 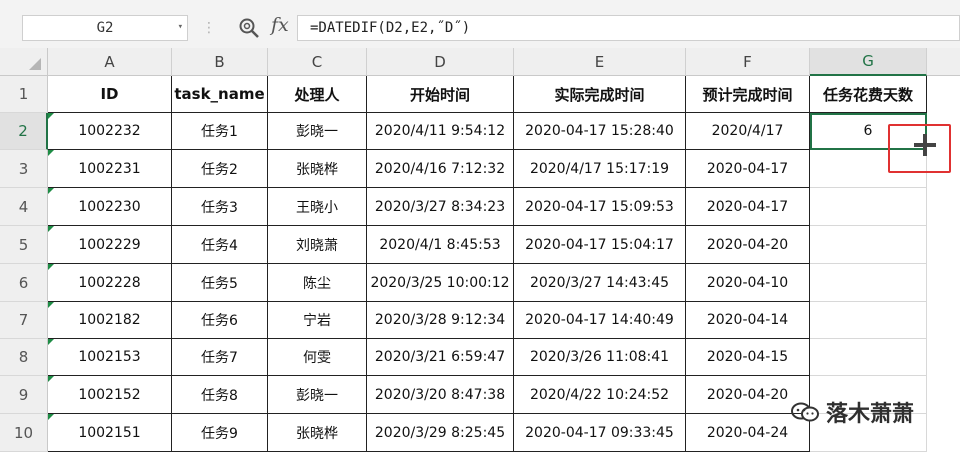 What do you see at coordinates (628, 28) in the screenshot?
I see `formula-input: =DATEDIF(D2,E2,˝D˝)` at bounding box center [628, 28].